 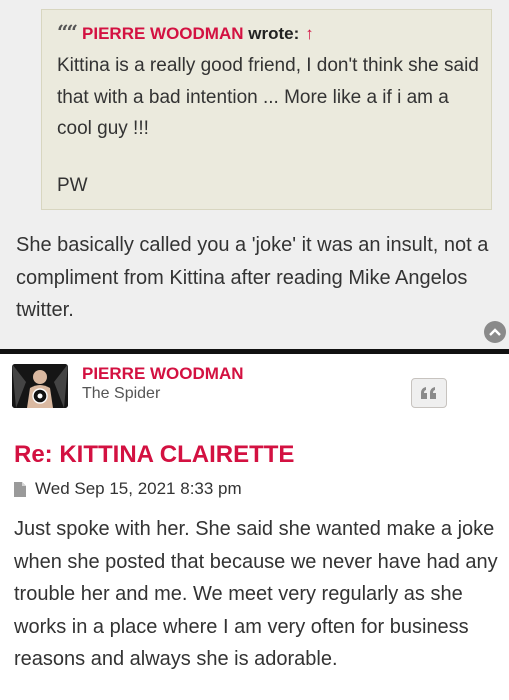 I want to click on quote-author-link: PIERRE WOODMAN, so click(x=163, y=33).